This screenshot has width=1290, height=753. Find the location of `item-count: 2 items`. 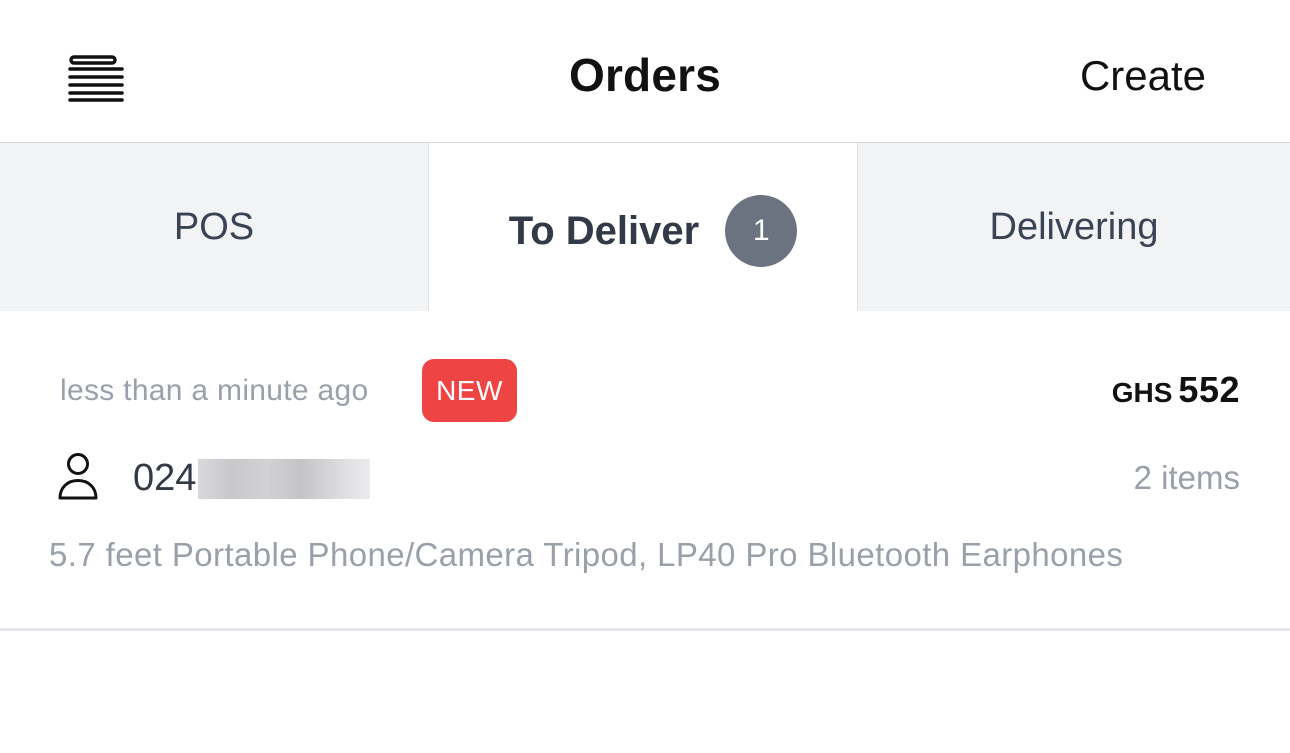

item-count: 2 items is located at coordinates (1186, 477).